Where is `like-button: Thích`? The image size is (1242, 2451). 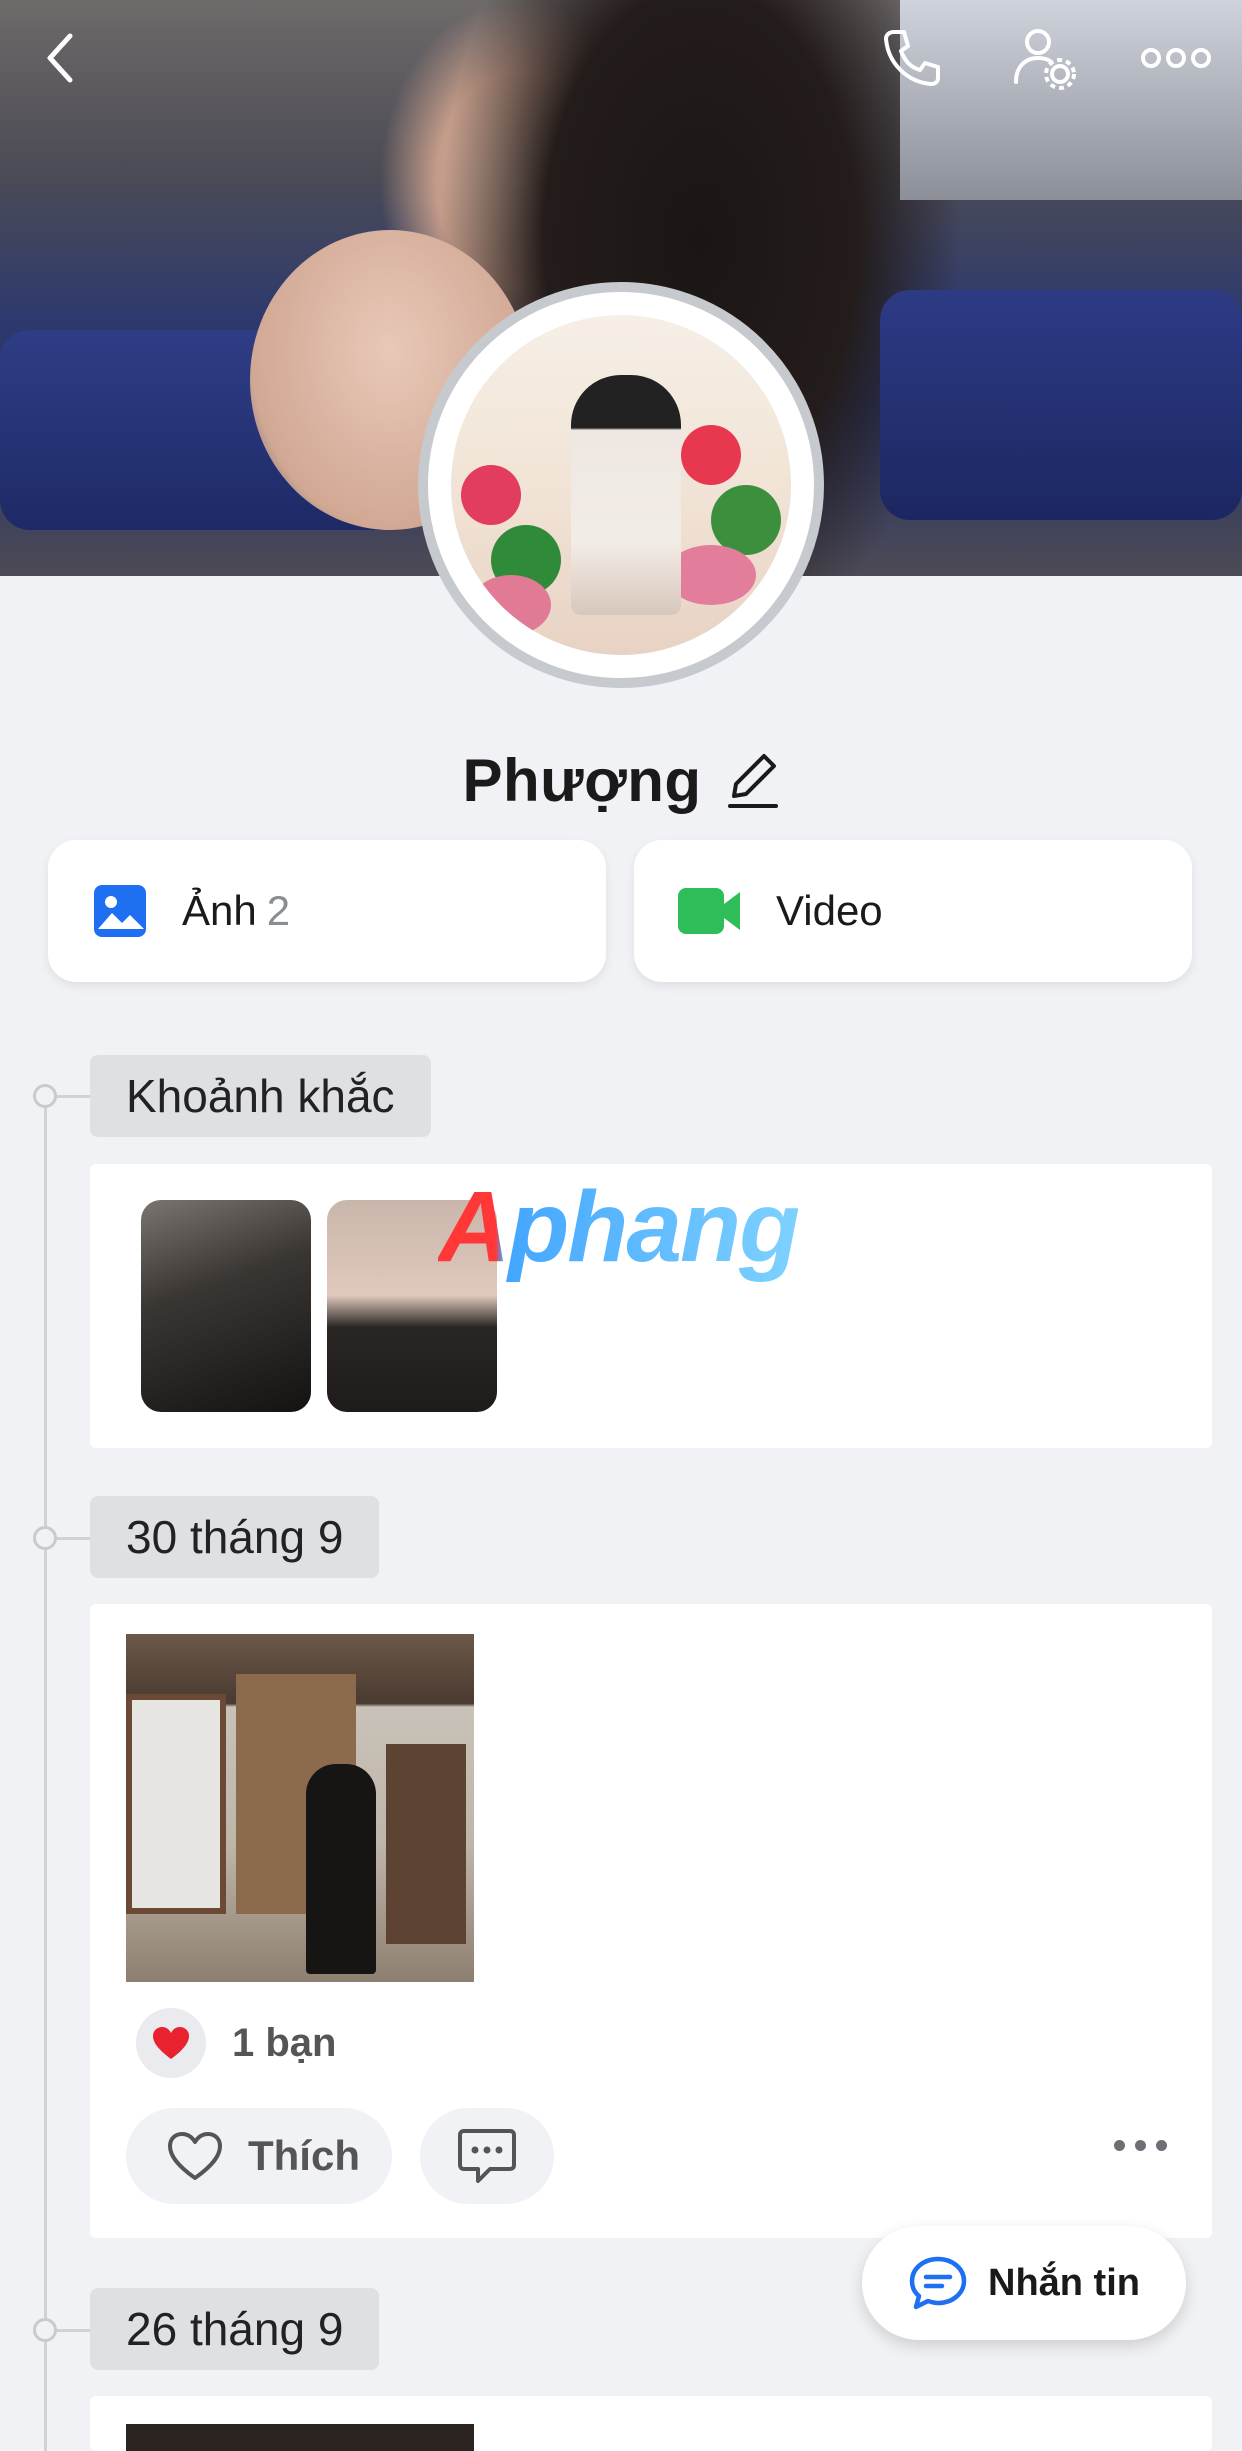 like-button: Thích is located at coordinates (259, 2156).